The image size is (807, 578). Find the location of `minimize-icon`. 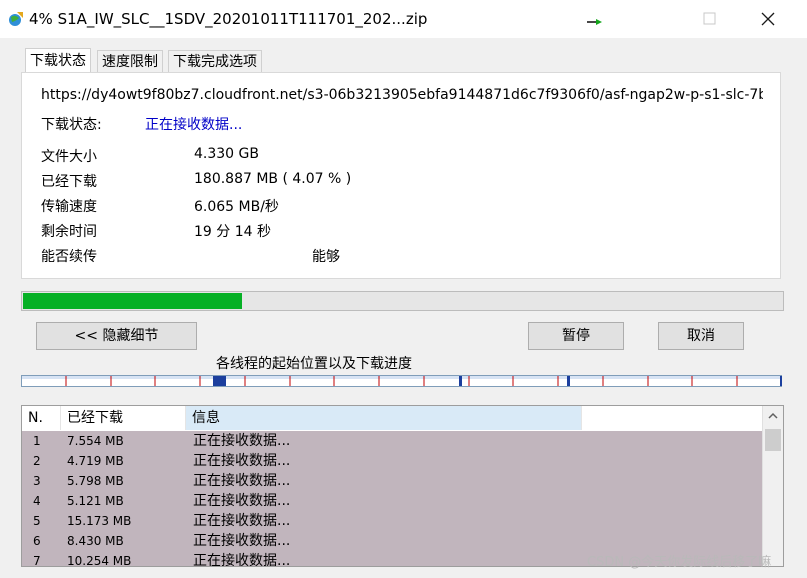

minimize-icon is located at coordinates (597, 19).